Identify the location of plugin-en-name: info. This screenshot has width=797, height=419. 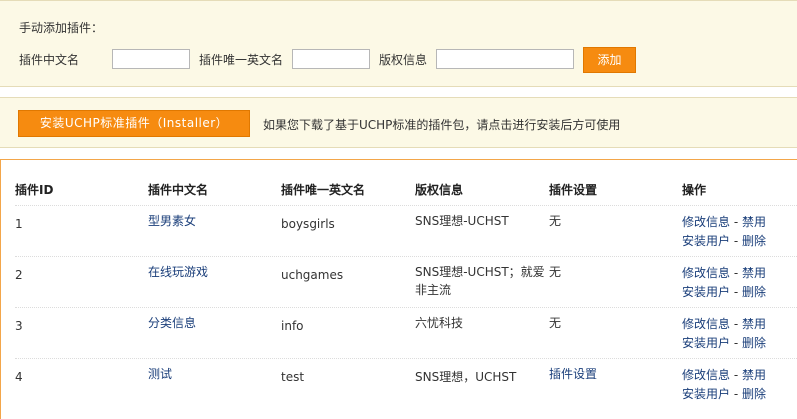
(292, 326).